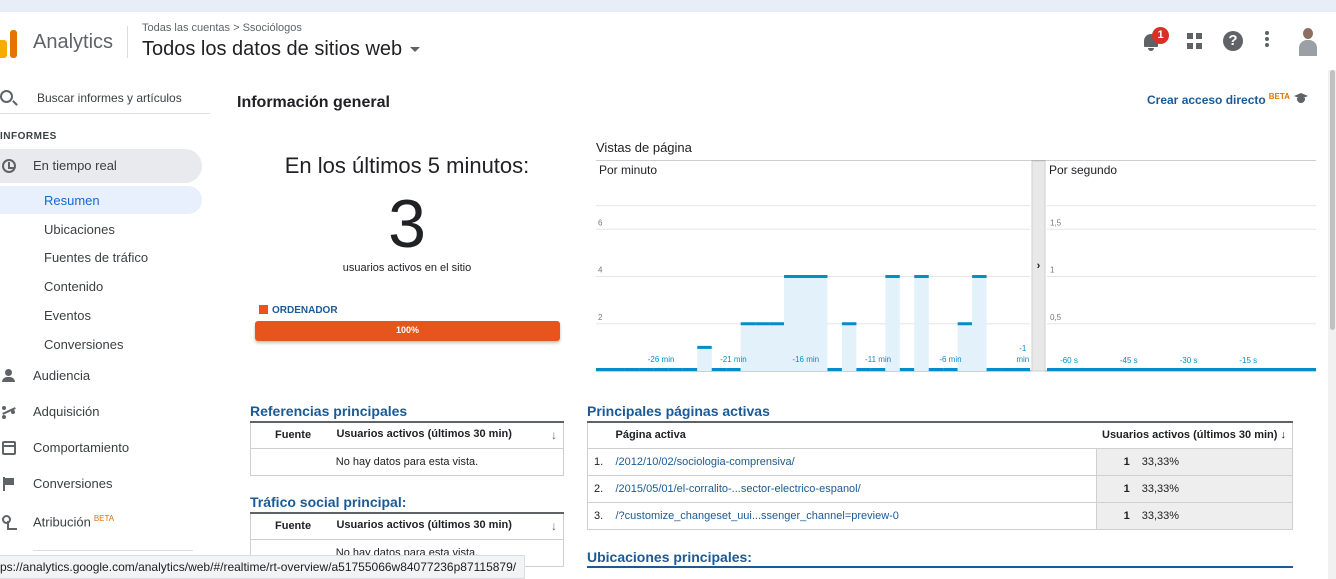 This screenshot has width=1336, height=579. What do you see at coordinates (668, 6) in the screenshot?
I see `browser-top-strip` at bounding box center [668, 6].